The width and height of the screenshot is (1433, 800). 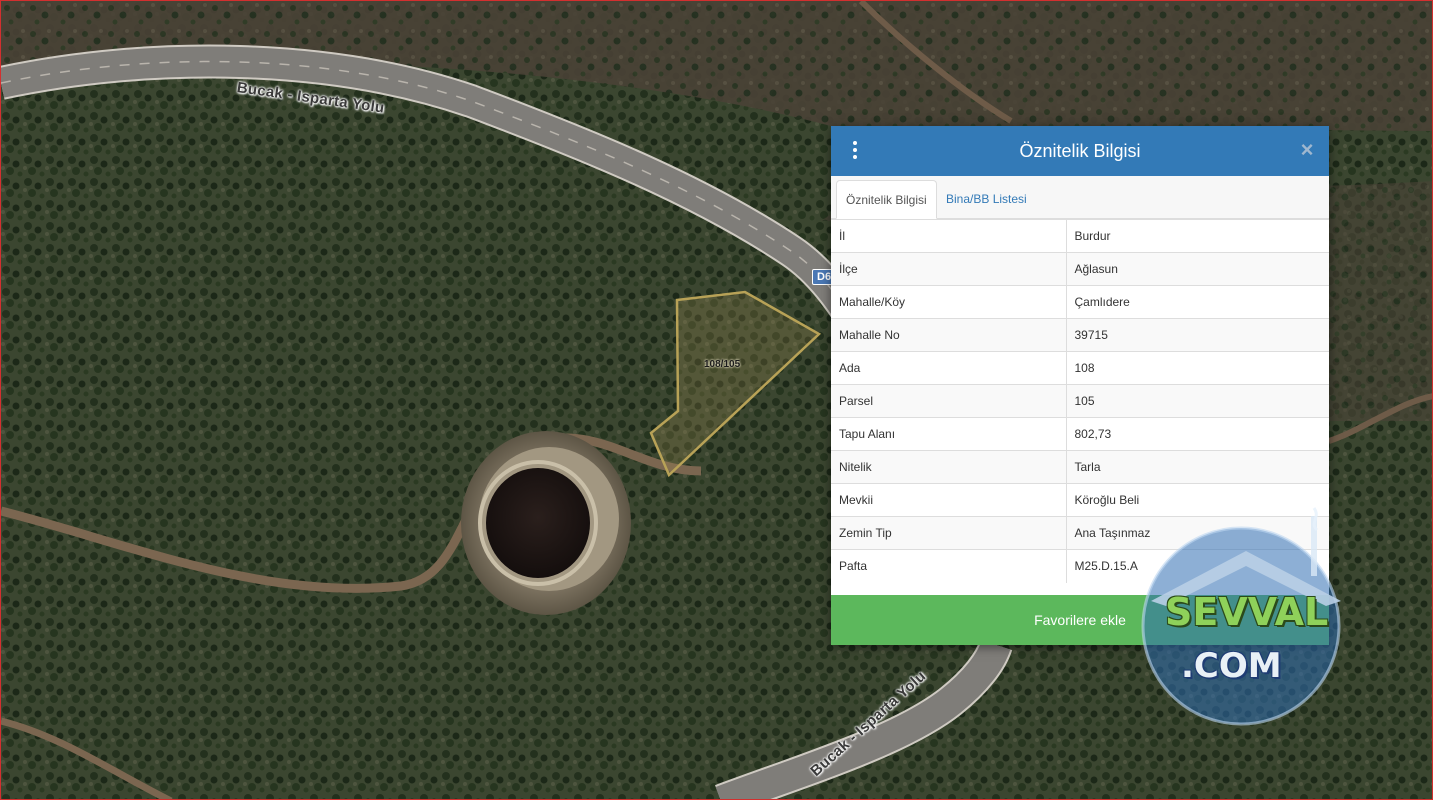 What do you see at coordinates (1197, 566) in the screenshot?
I see `attribute-value: M25.D.15.A` at bounding box center [1197, 566].